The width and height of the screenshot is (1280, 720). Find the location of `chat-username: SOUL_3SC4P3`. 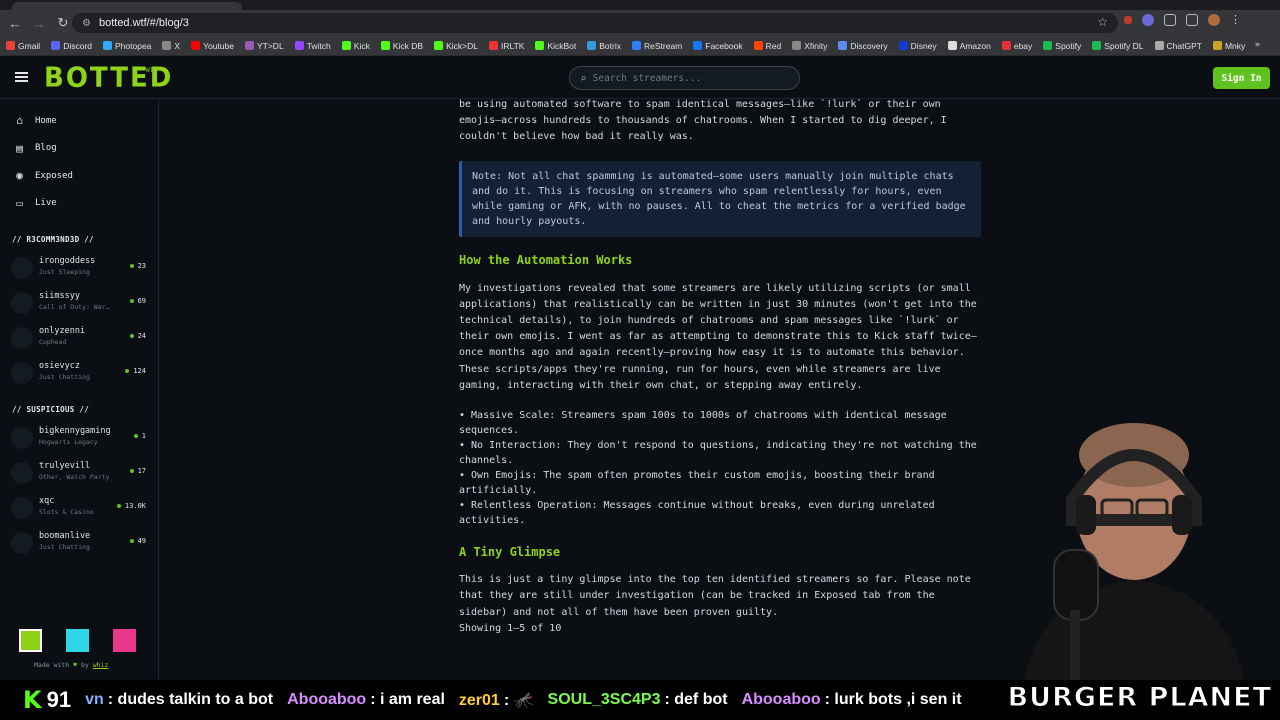

chat-username: SOUL_3SC4P3 is located at coordinates (604, 699).